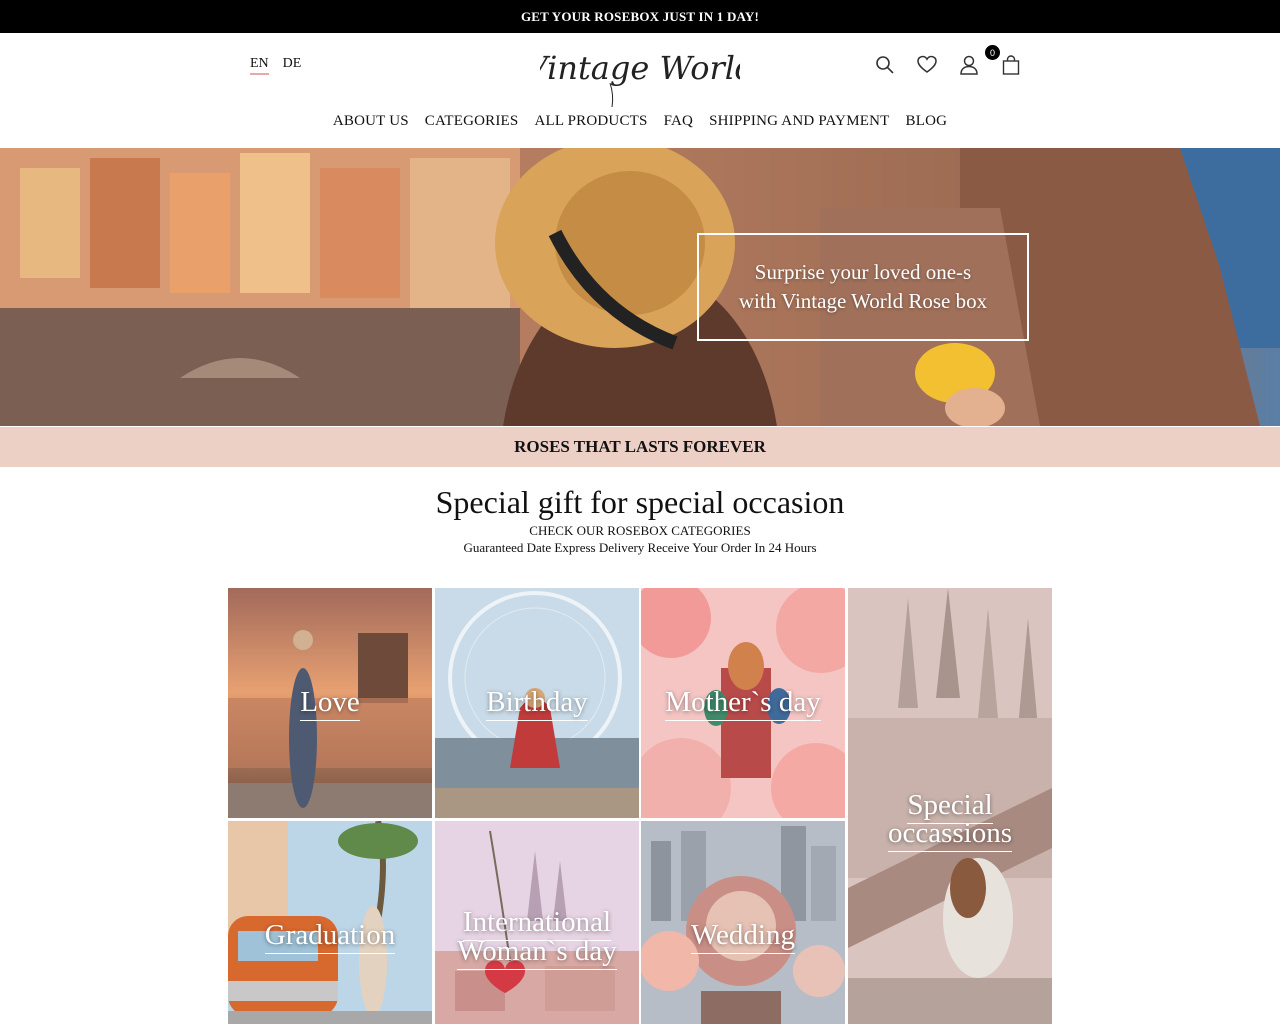  I want to click on announcement-bar: GET YOUR ROSEBOX JUST IN 1 DAY!, so click(640, 16).